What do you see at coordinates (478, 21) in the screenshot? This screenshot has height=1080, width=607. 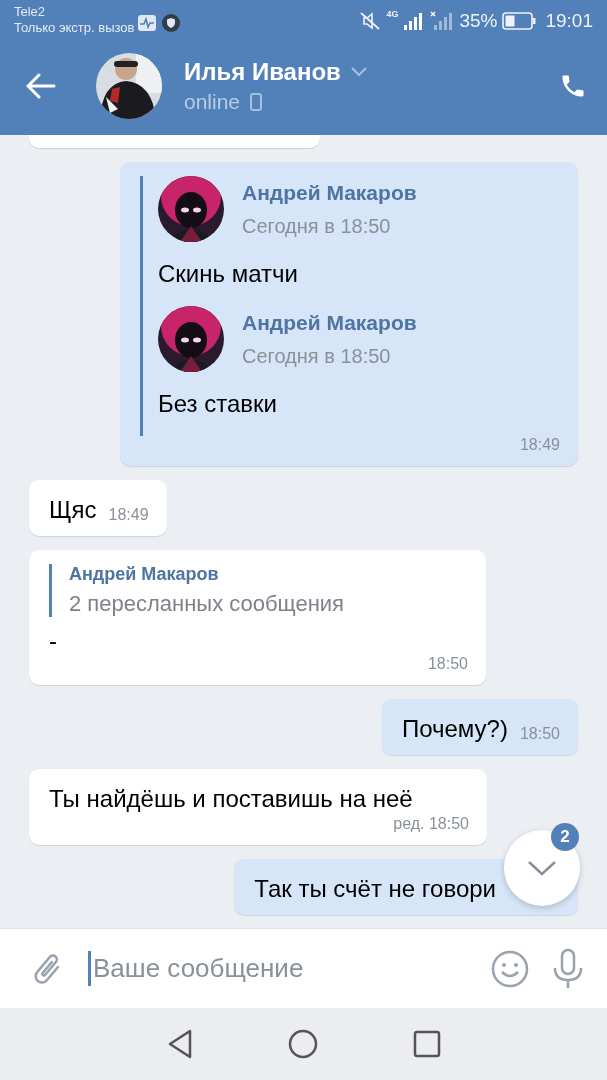 I see `battery-percent: 35%` at bounding box center [478, 21].